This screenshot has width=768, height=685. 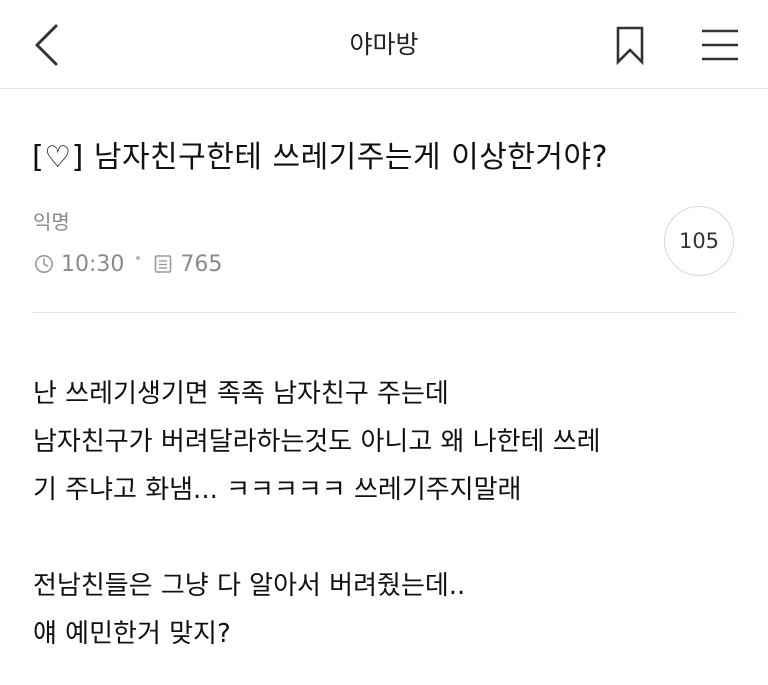 I want to click on post-meta: 10:30 765, so click(x=127, y=264).